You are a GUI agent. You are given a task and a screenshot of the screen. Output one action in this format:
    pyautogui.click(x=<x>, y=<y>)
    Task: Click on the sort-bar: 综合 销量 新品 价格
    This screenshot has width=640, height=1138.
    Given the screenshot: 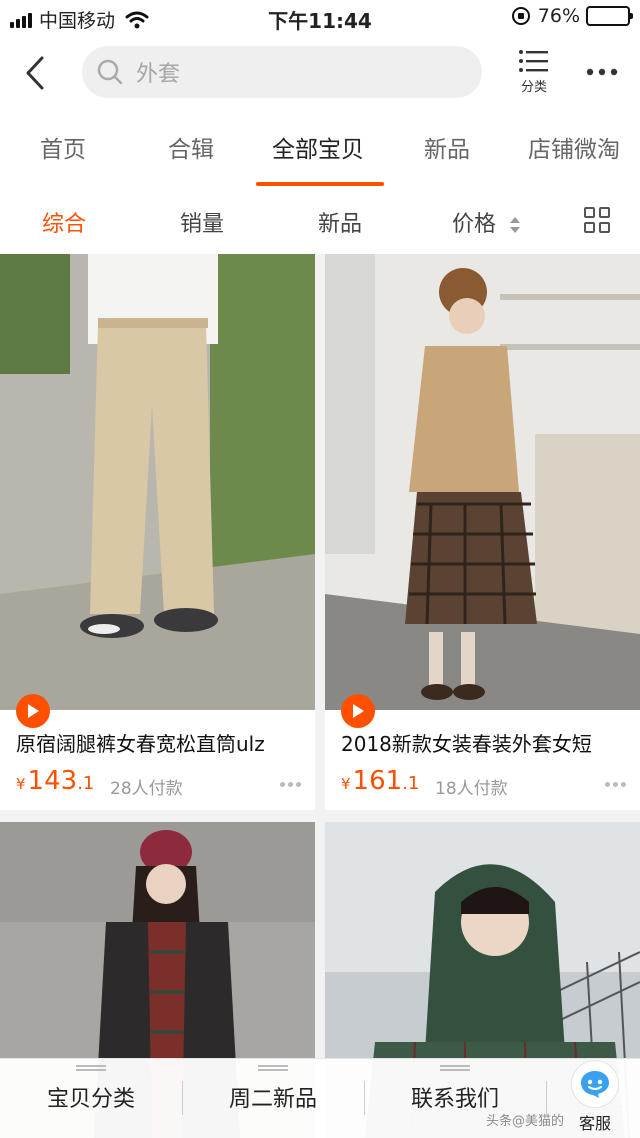 What is the action you would take?
    pyautogui.click(x=320, y=220)
    